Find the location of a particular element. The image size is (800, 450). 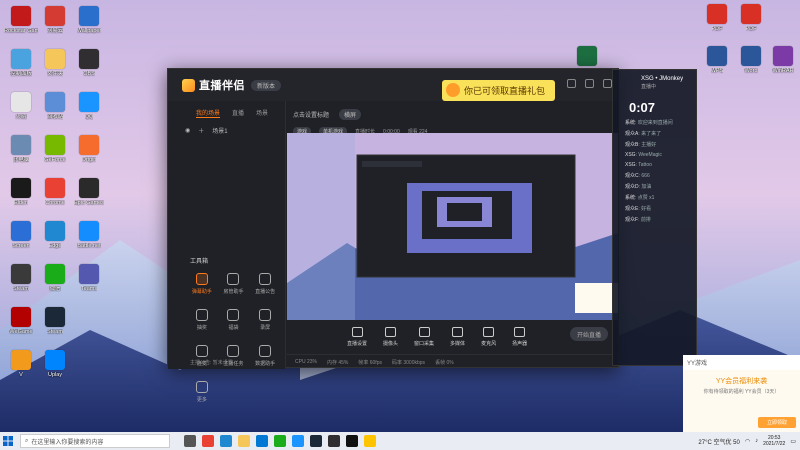

scene-row: ◉ ＋ 场景1 is located at coordinates (226, 126).